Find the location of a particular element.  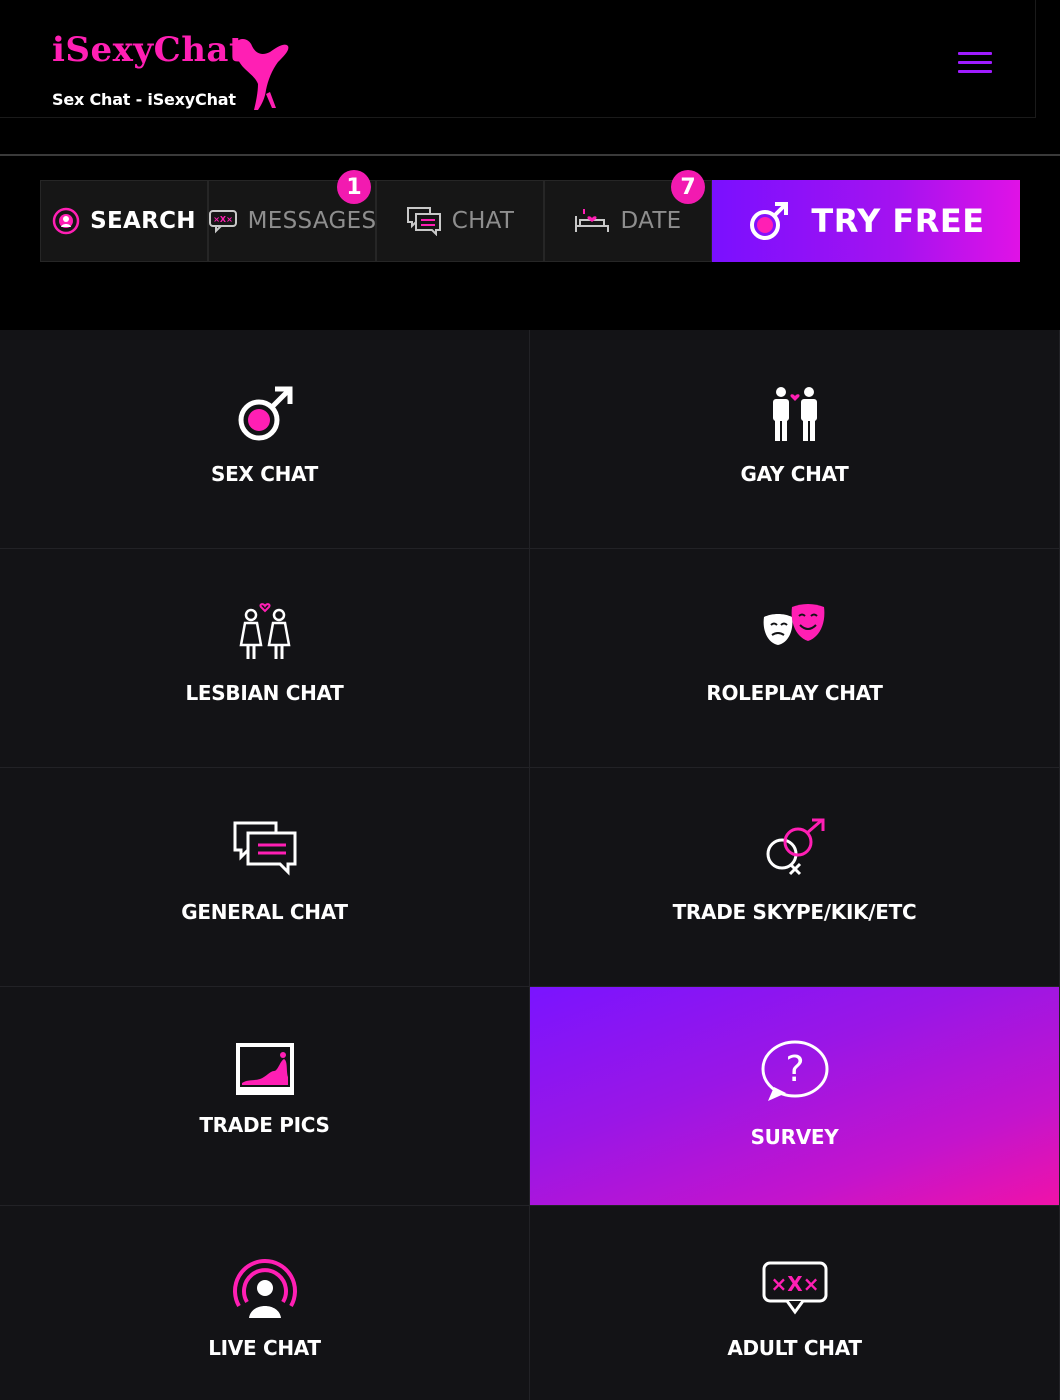

header-bar: iSexyChat Sex Chat - iSexyChat is located at coordinates (518, 59).